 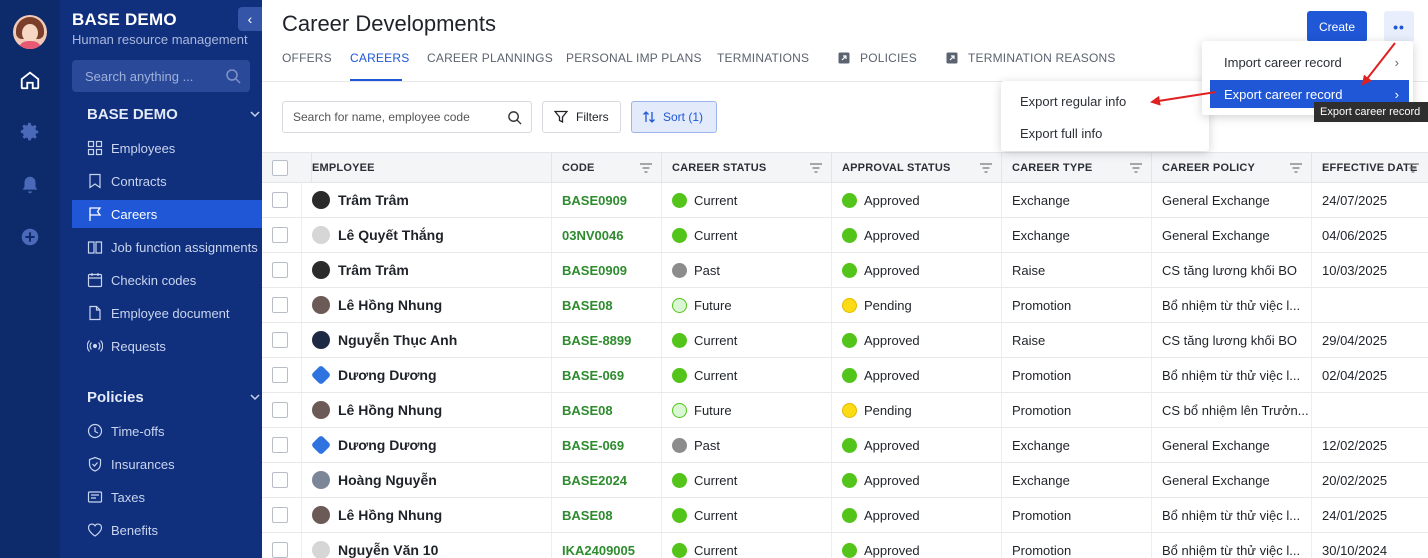 I want to click on table-search, so click(x=407, y=117).